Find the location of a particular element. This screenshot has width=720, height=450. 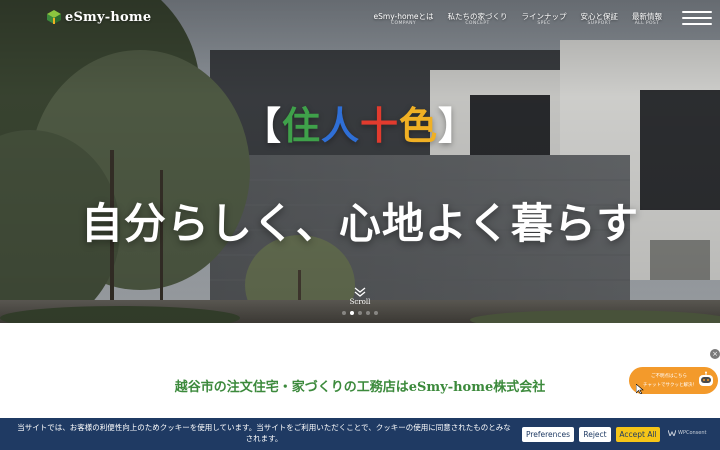

close-icon: × is located at coordinates (715, 354).